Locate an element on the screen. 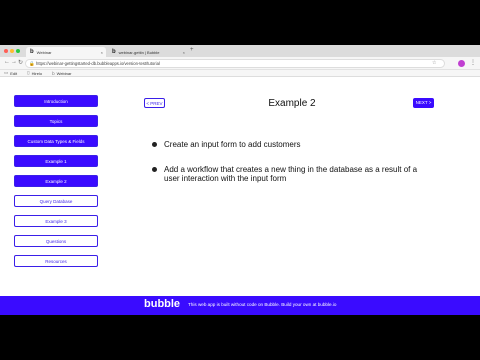 Image resolution: width=480 pixels, height=360 pixels. tab-label: webinar-gettin | Bubble is located at coordinates (139, 52).